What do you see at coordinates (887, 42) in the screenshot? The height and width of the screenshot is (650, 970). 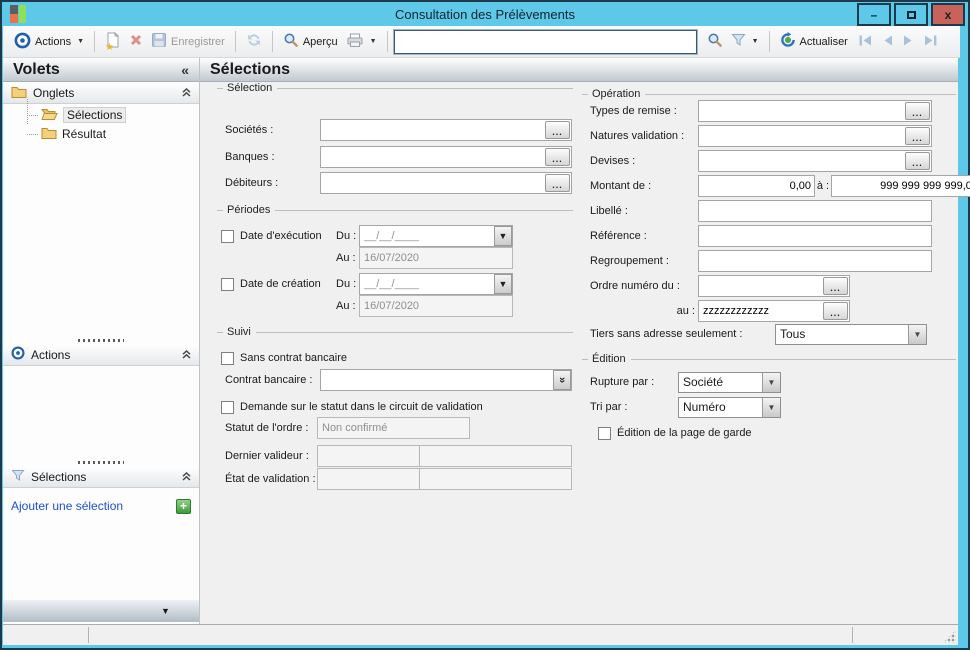 I see `nav-previous-button` at bounding box center [887, 42].